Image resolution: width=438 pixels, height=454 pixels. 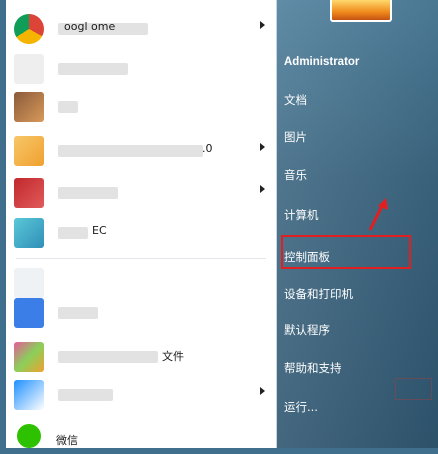 What do you see at coordinates (354, 330) in the screenshot?
I see `nav-default-programs: 默认程序` at bounding box center [354, 330].